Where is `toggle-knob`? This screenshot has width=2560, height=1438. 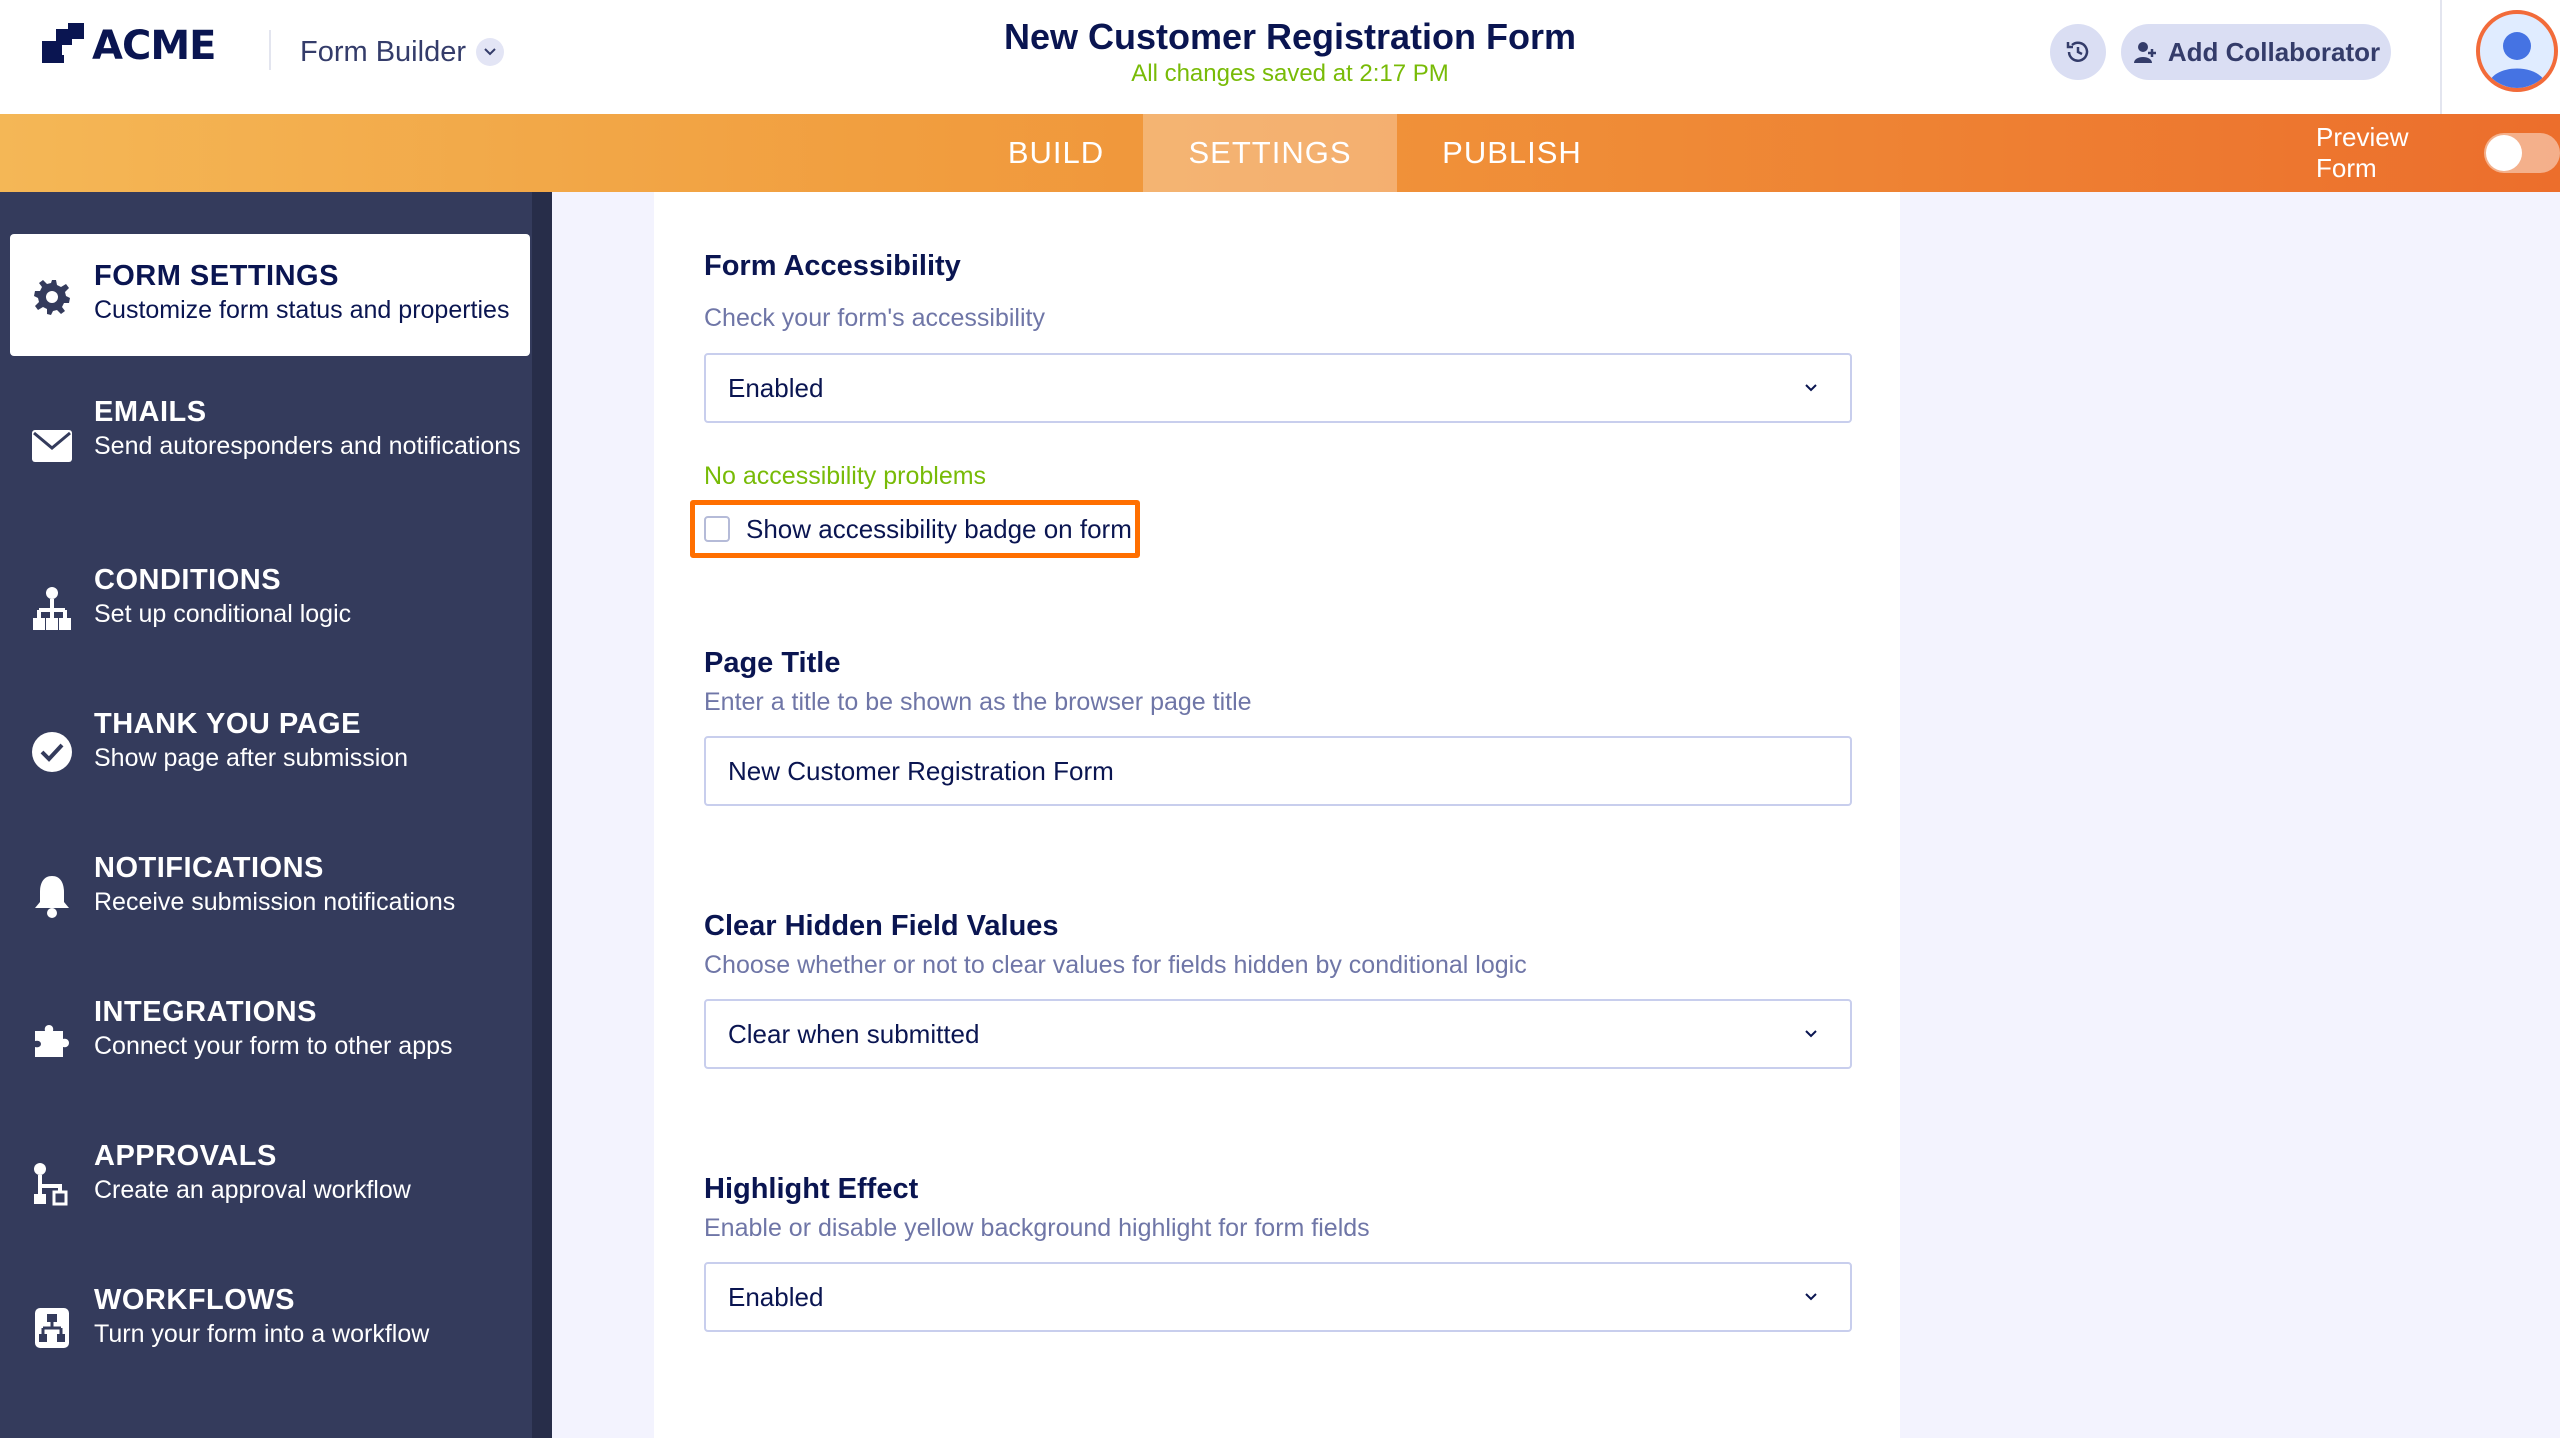
toggle-knob is located at coordinates (2504, 153).